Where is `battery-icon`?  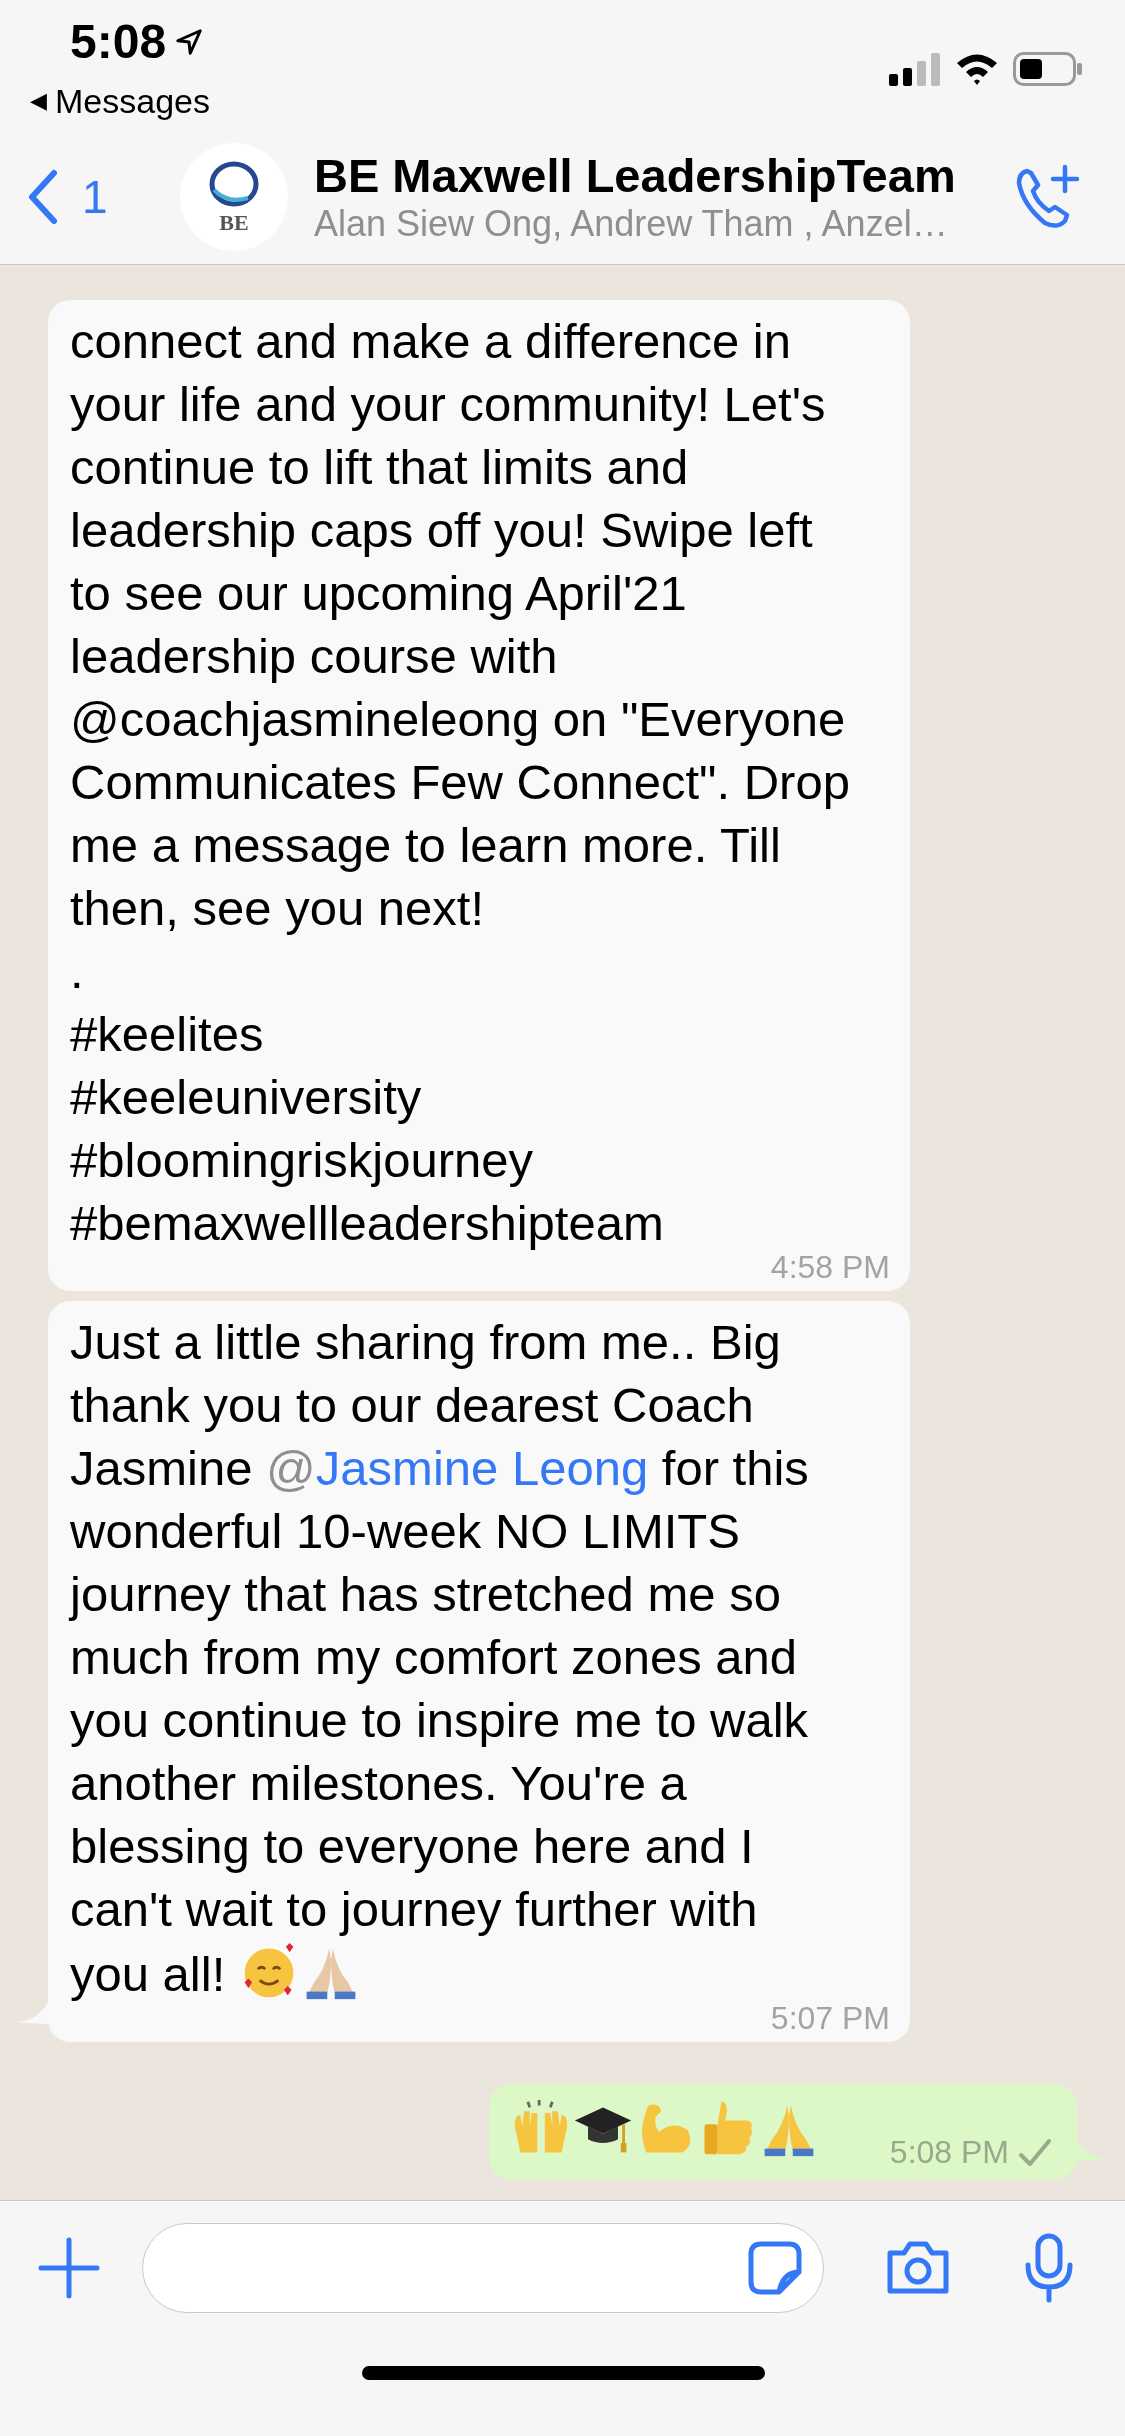
battery-icon is located at coordinates (1048, 69).